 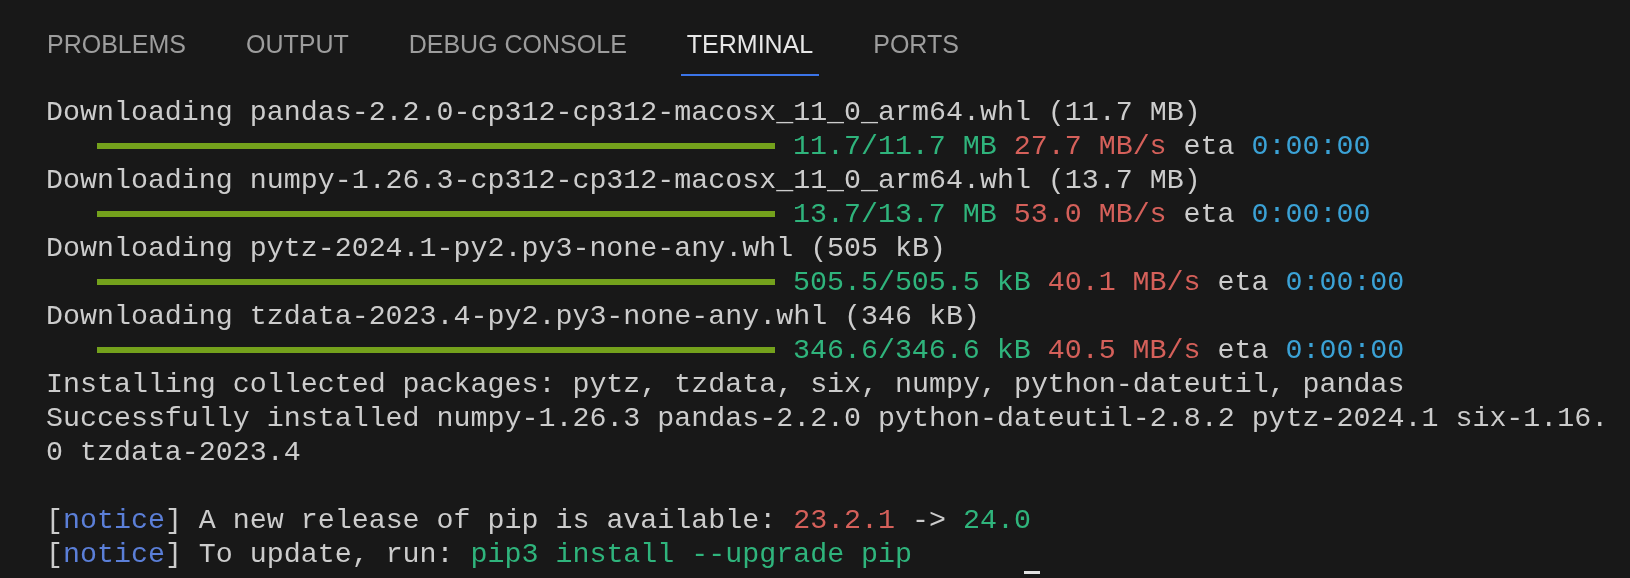 What do you see at coordinates (1099, 350) in the screenshot?
I see `terminal-line: 346.6/346.6 kB 40.5 MB/s eta 0:00:00` at bounding box center [1099, 350].